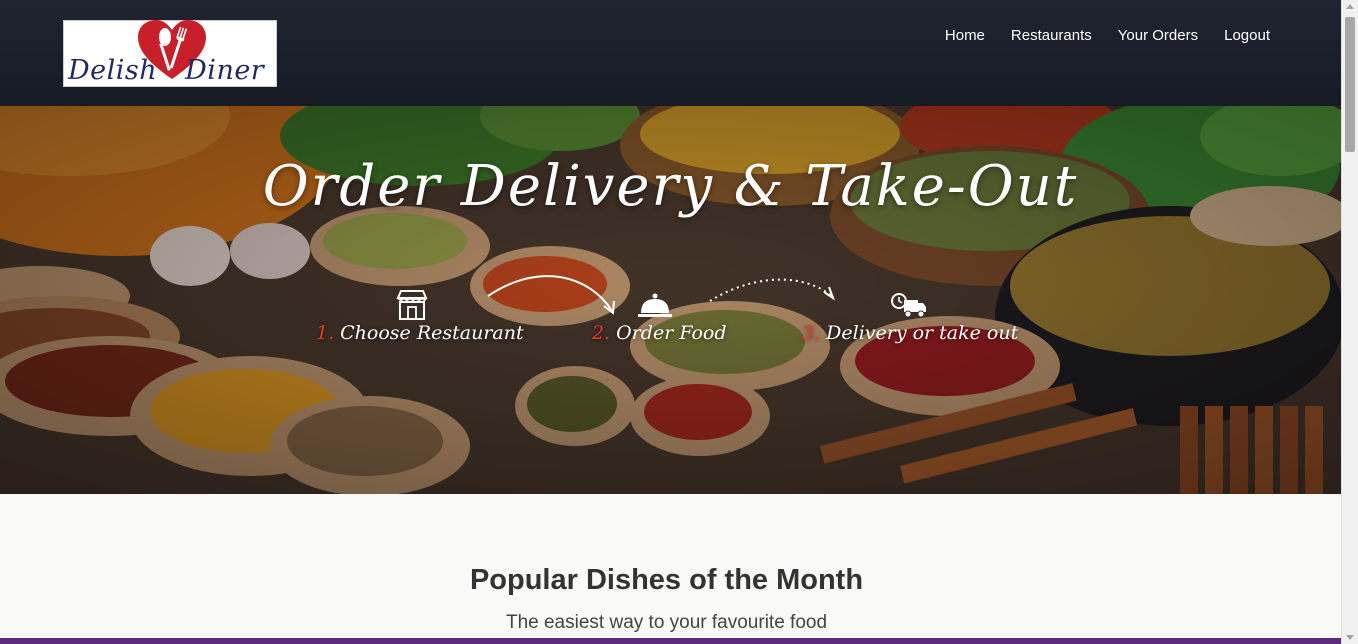 This screenshot has height=644, width=1358. I want to click on storefront-icon, so click(412, 305).